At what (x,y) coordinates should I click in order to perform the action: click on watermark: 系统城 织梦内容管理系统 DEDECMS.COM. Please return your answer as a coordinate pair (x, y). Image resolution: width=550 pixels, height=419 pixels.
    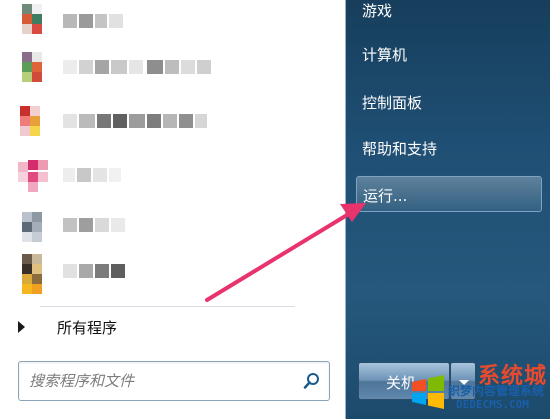
    Looking at the image, I should click on (479, 388).